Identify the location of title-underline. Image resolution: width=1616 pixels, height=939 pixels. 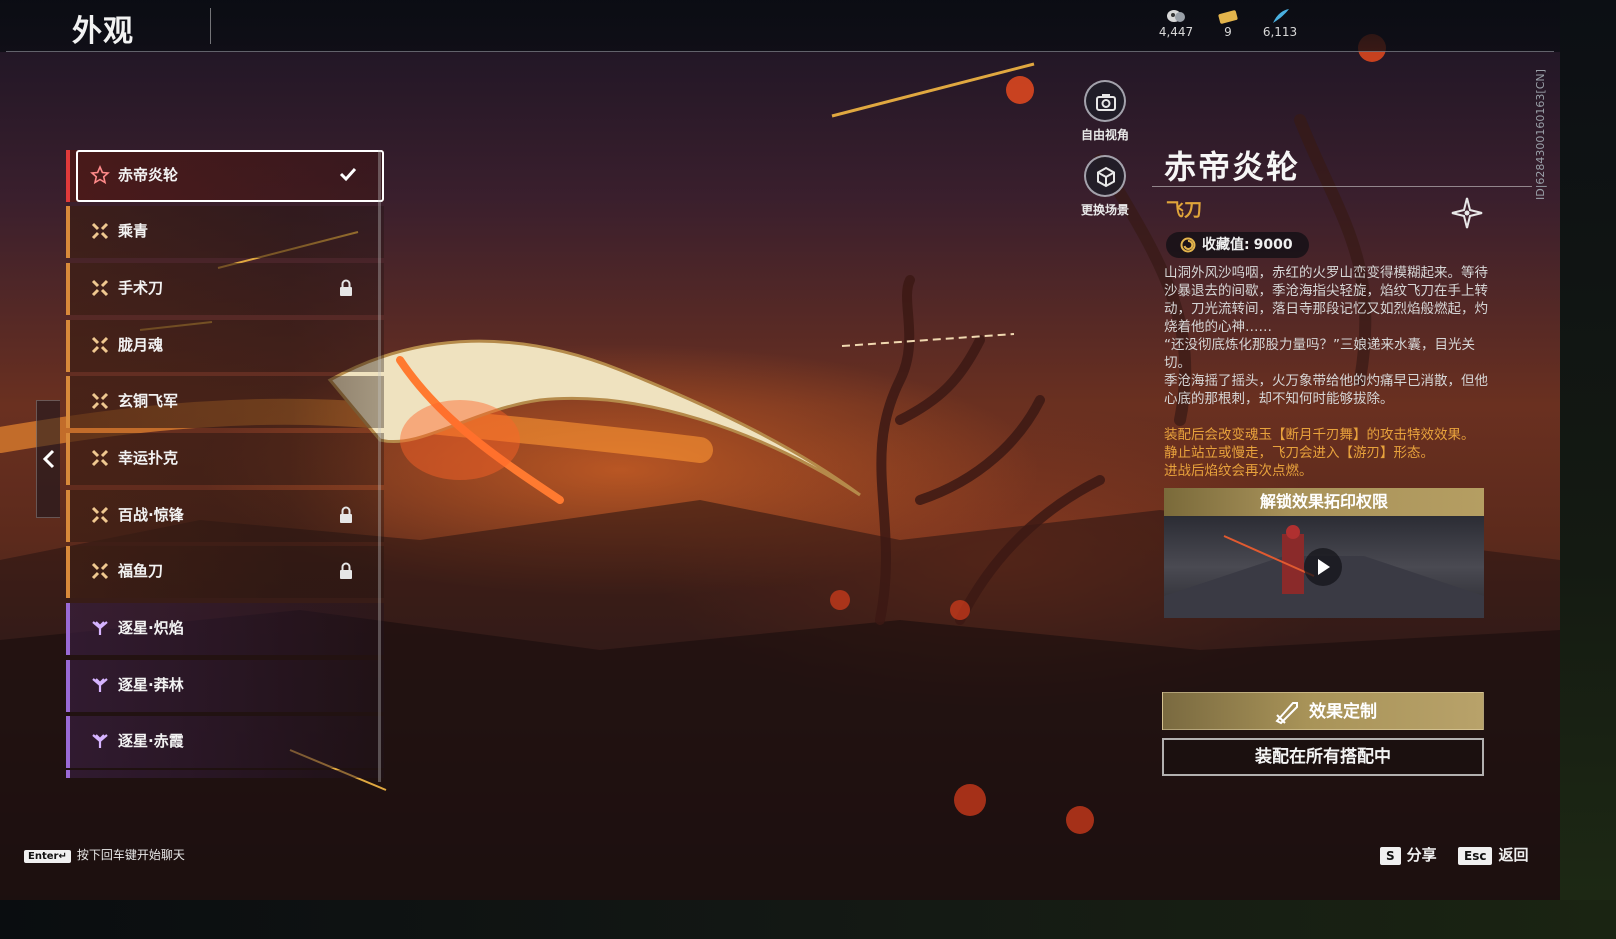
(1342, 186).